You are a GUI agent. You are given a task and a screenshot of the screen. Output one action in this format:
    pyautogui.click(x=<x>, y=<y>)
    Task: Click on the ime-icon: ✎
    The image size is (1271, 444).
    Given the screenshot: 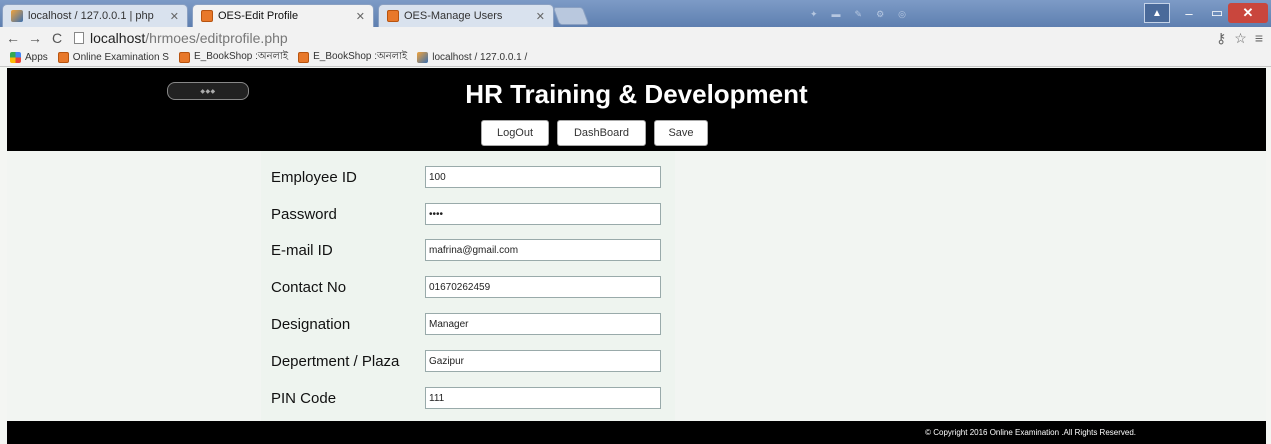 What is the action you would take?
    pyautogui.click(x=858, y=13)
    